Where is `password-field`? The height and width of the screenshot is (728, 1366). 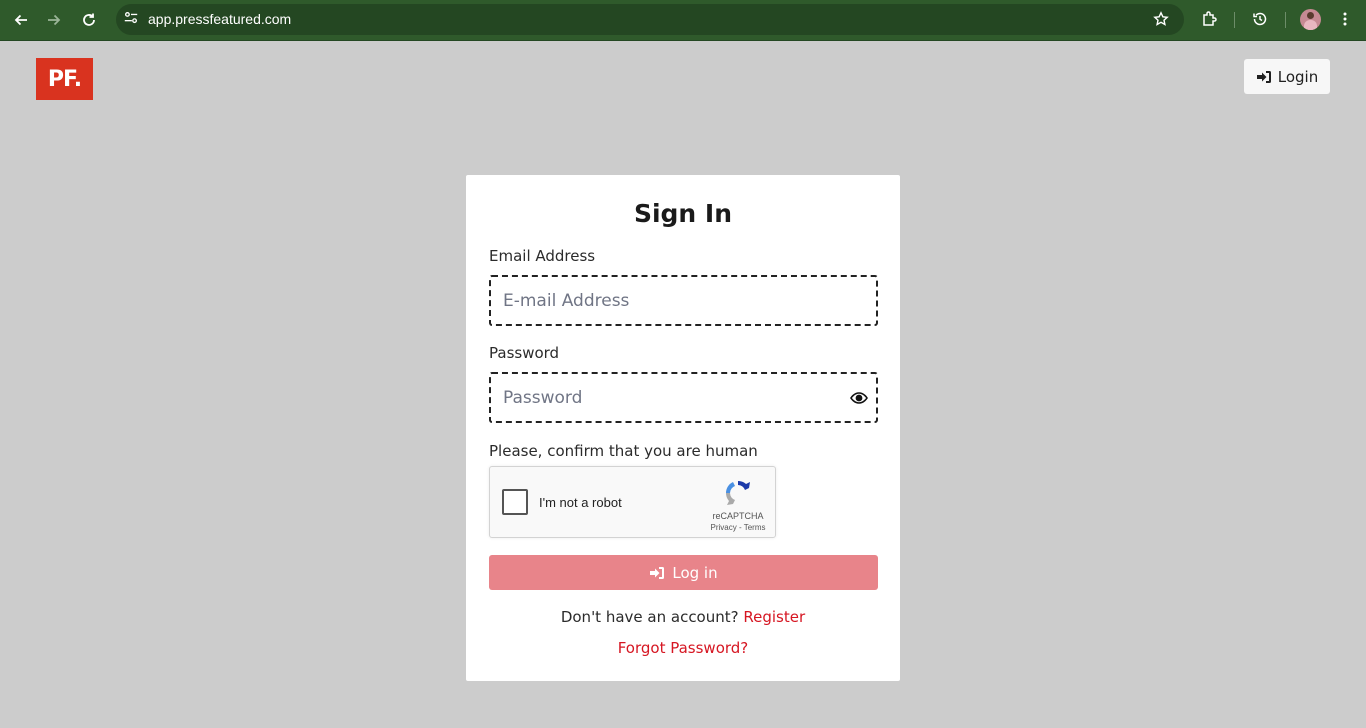 password-field is located at coordinates (683, 397).